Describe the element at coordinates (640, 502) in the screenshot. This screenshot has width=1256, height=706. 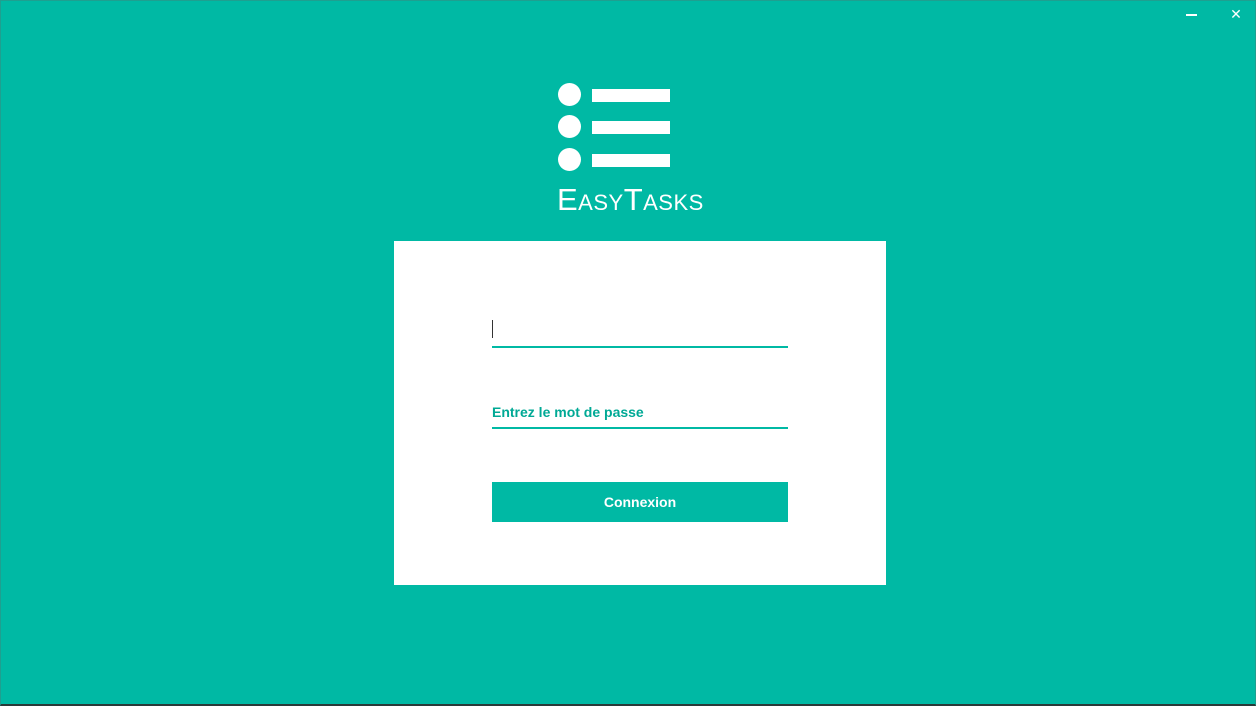
I see `login-button: Connexion` at that location.